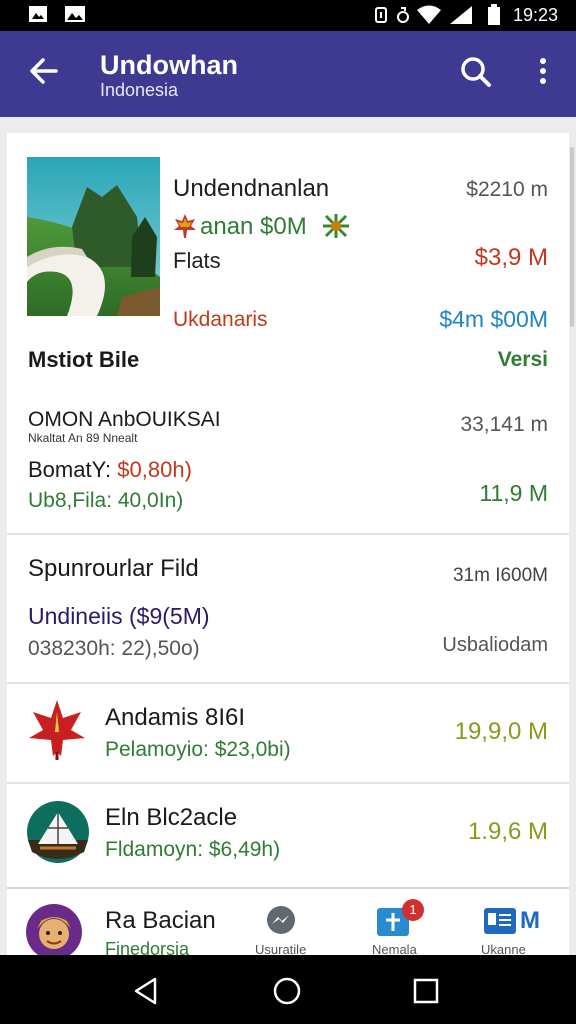  I want to click on scrollbar, so click(572, 237).